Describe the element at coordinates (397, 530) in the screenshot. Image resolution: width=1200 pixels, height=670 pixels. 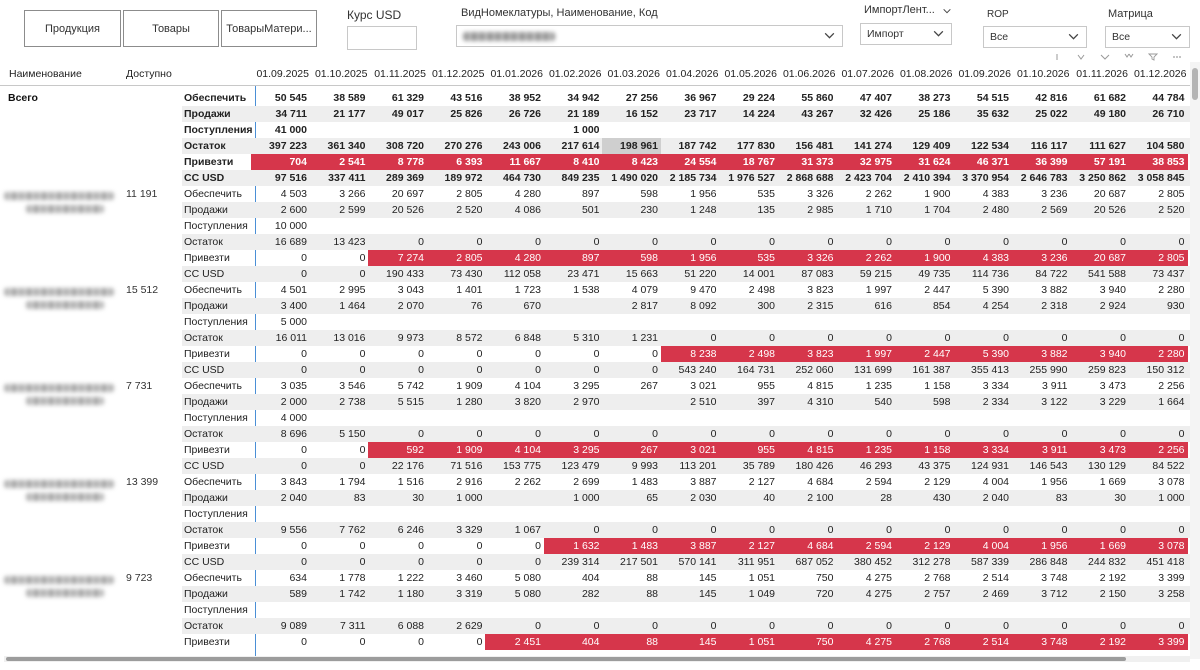
I see `table-cell: 6 246` at that location.